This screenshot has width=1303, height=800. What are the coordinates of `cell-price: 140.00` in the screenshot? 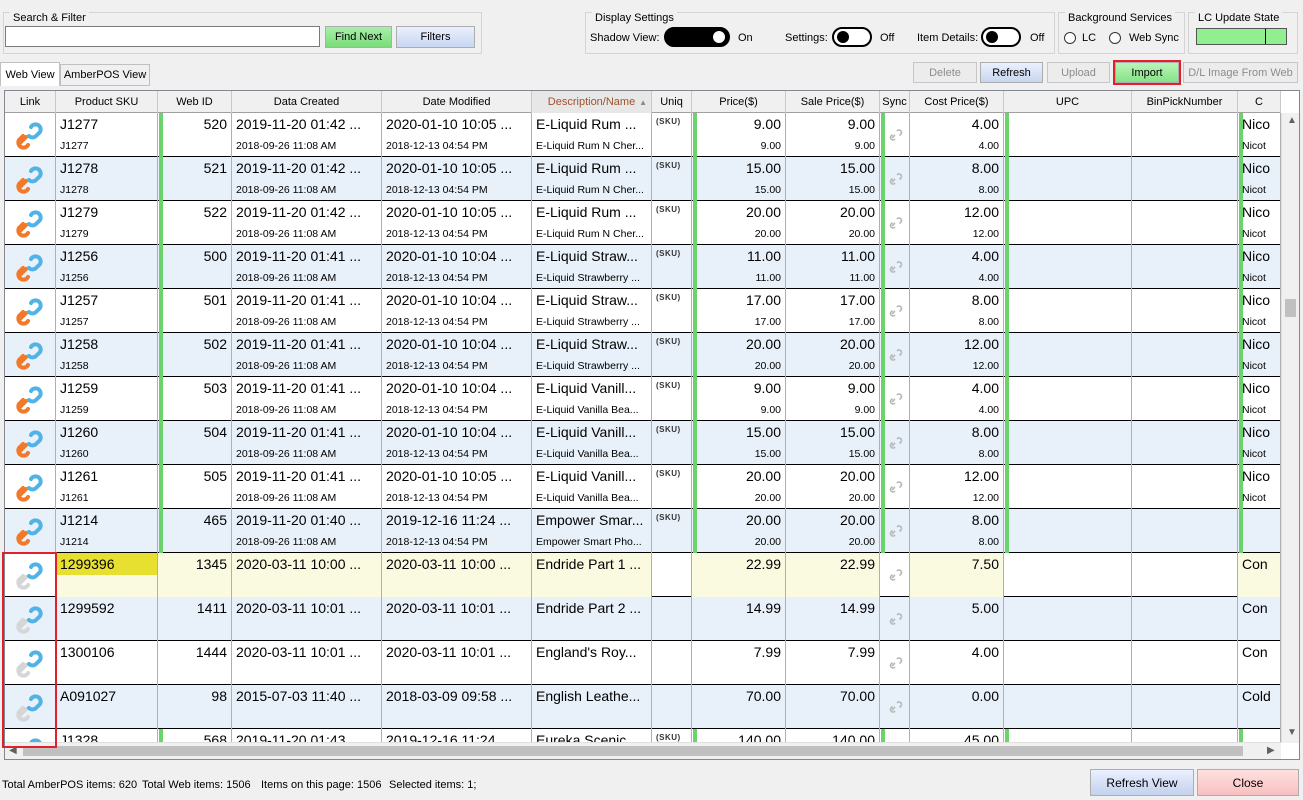 It's located at (739, 736).